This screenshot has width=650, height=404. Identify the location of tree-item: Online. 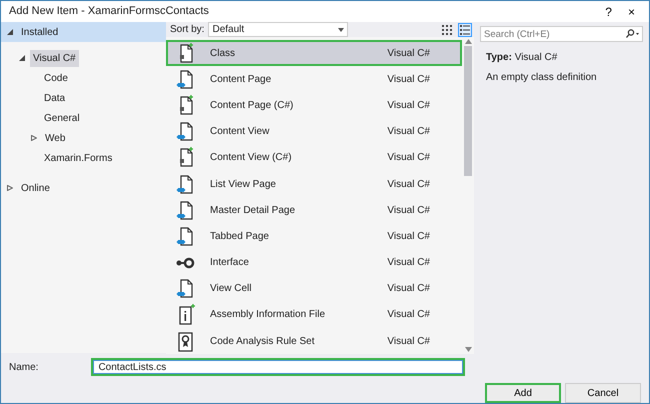
(35, 188).